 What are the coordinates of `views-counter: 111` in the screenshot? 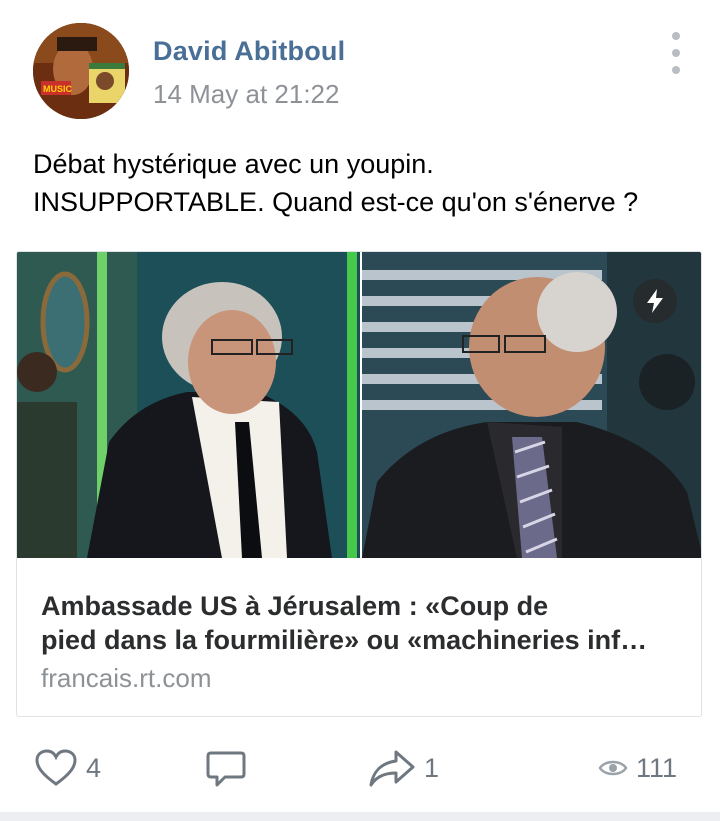 It's located at (637, 768).